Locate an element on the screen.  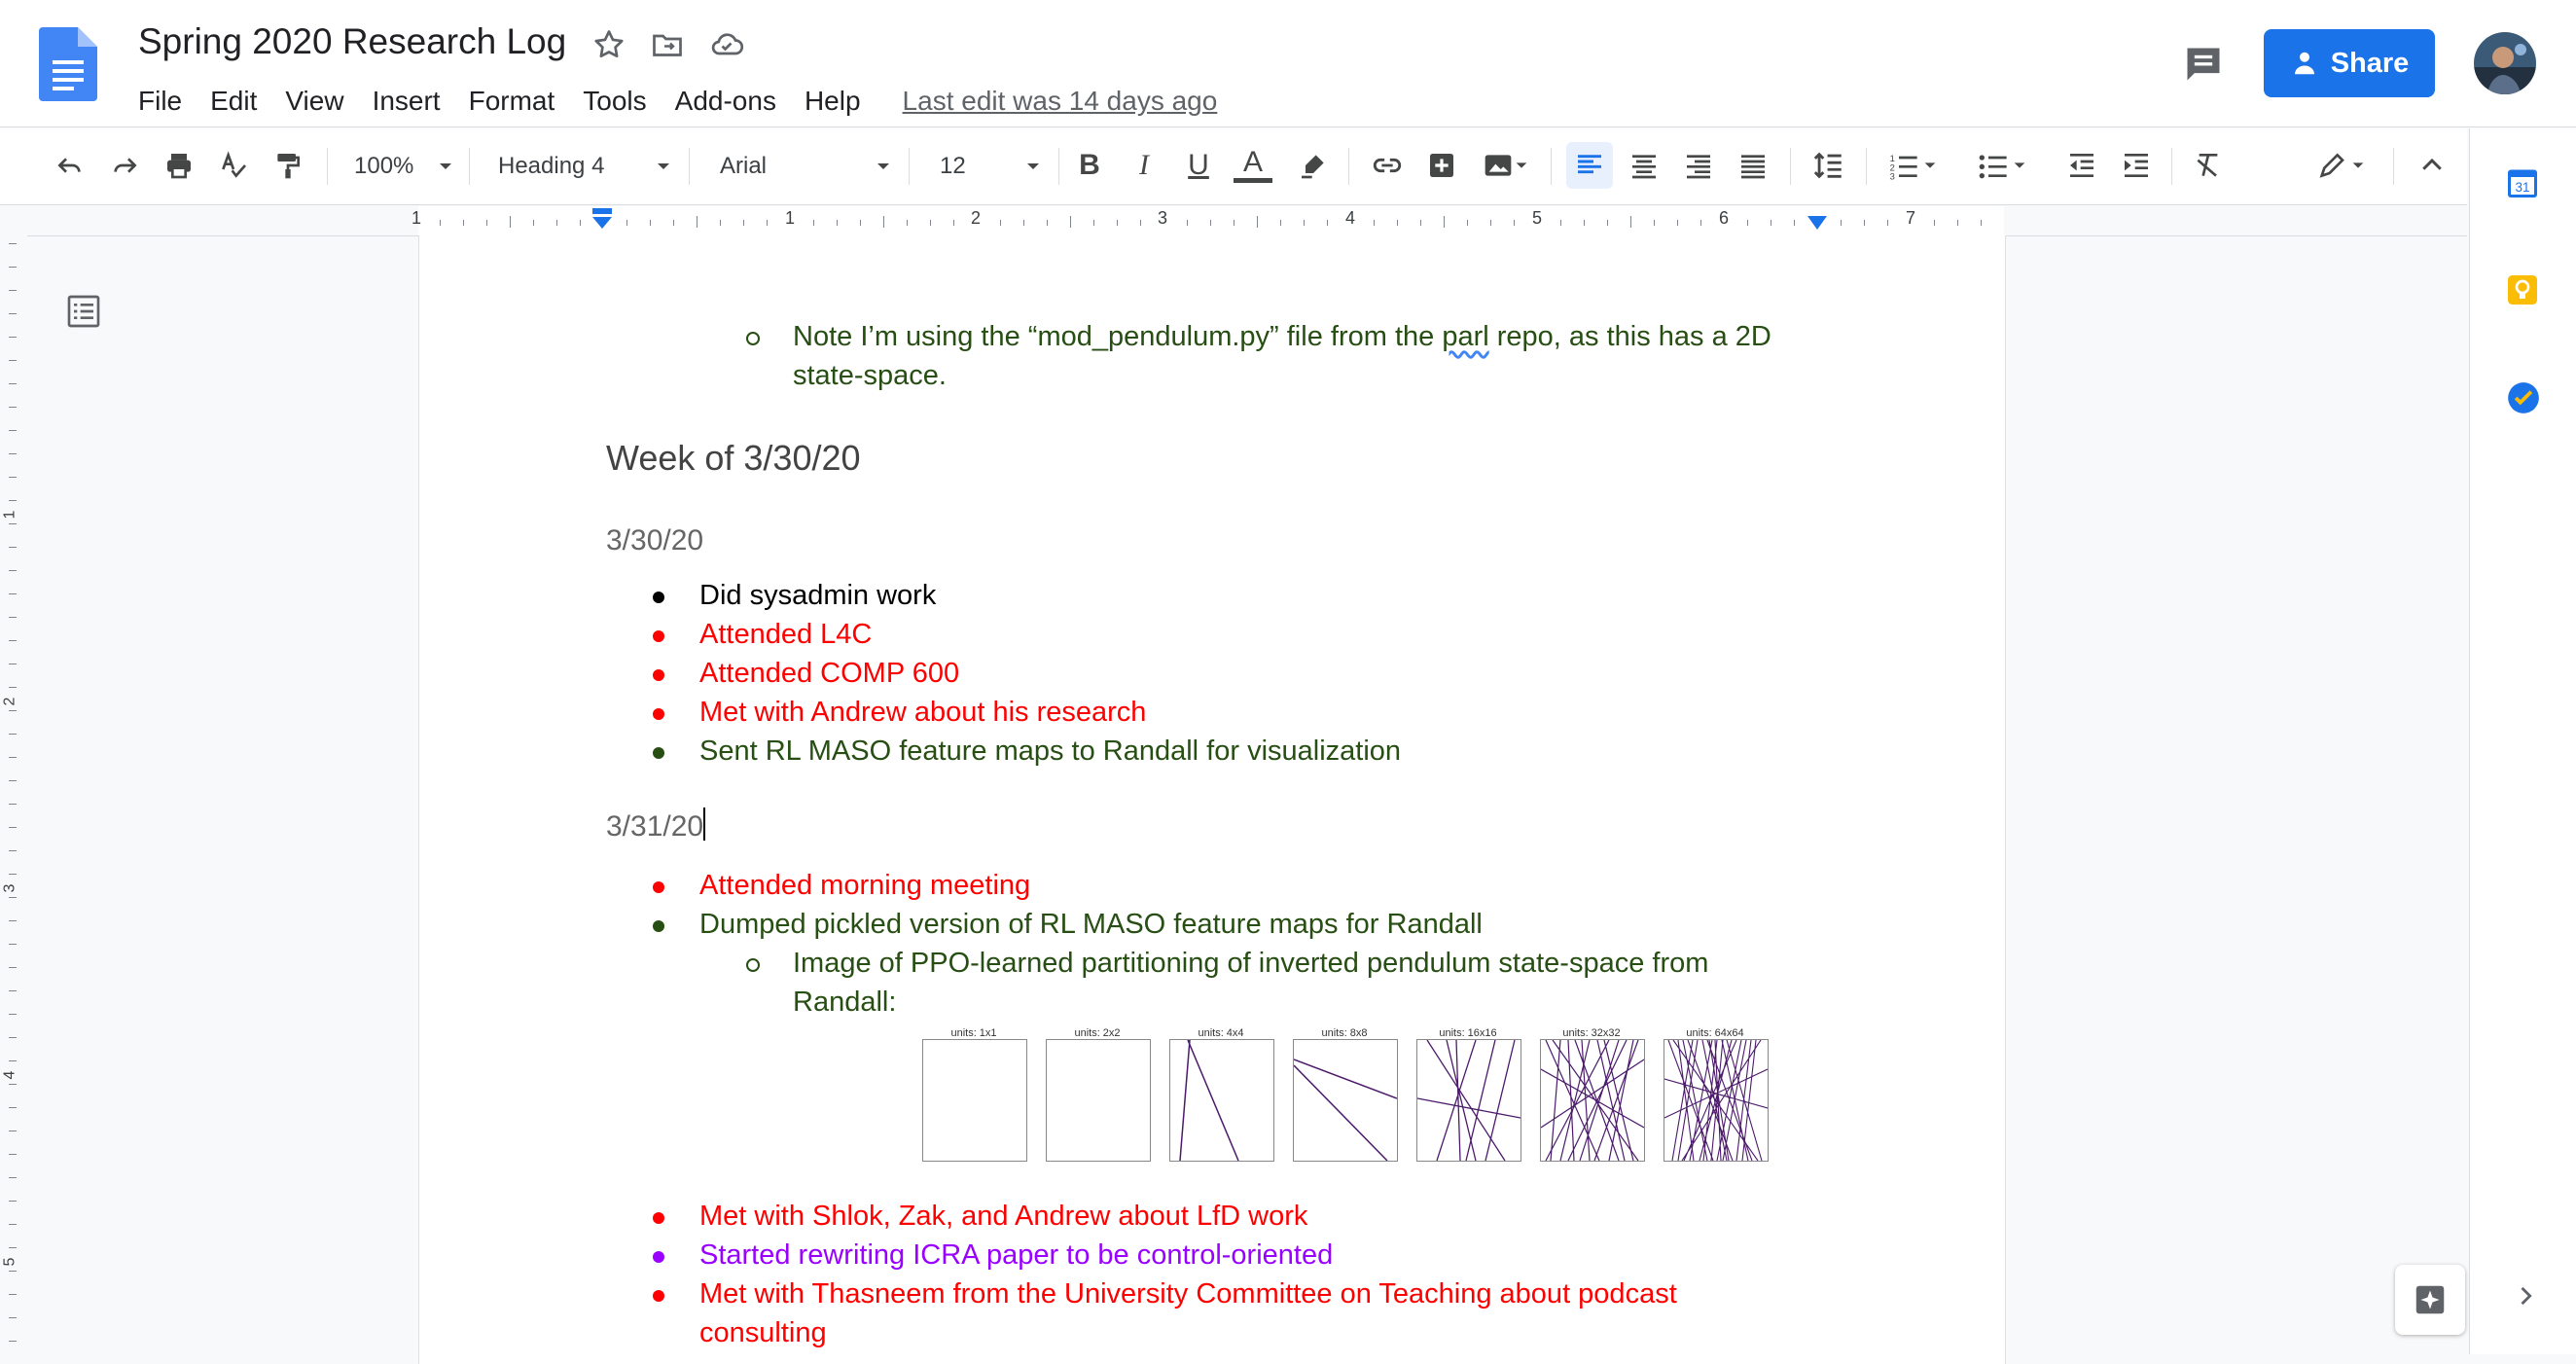
document-outline-icon is located at coordinates (83, 311).